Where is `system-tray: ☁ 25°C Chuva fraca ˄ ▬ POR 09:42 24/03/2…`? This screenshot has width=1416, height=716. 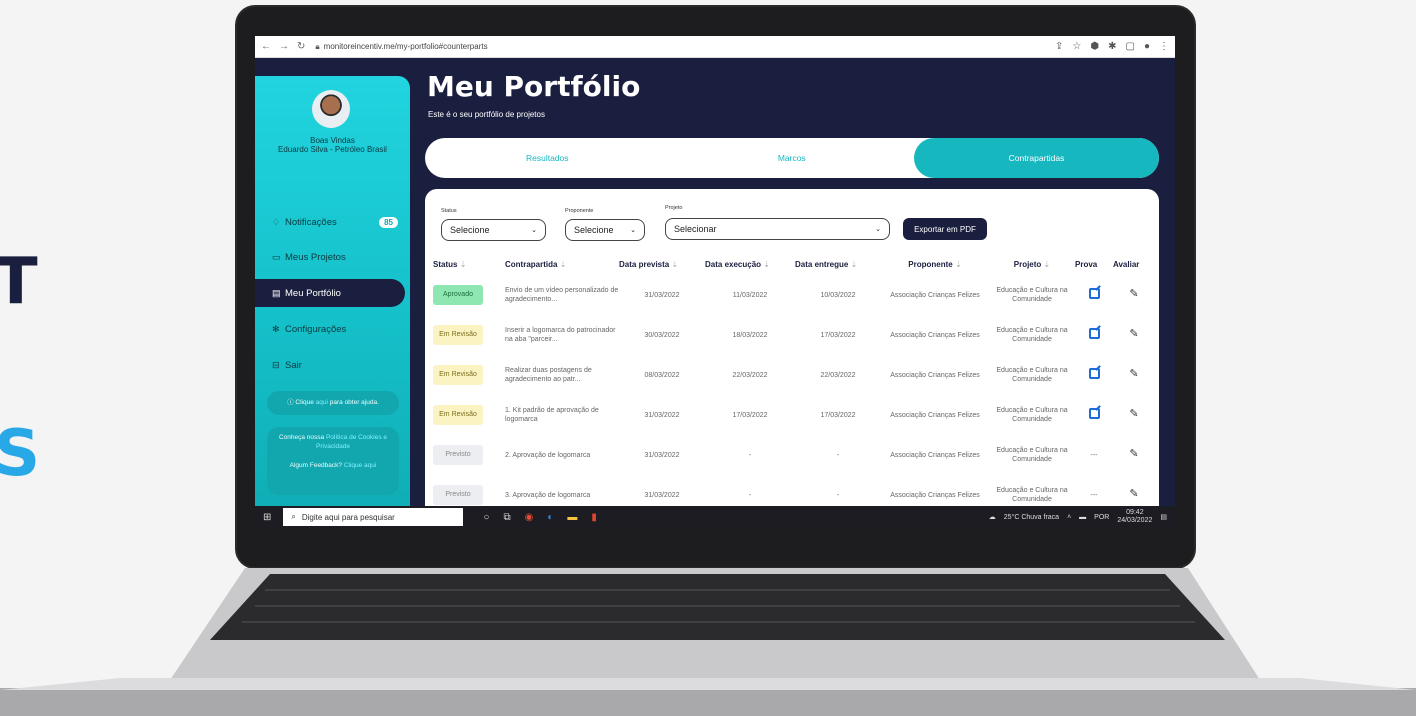
system-tray: ☁ 25°C Chuva fraca ˄ ▬ POR 09:42 24/03/2… is located at coordinates (1082, 517).